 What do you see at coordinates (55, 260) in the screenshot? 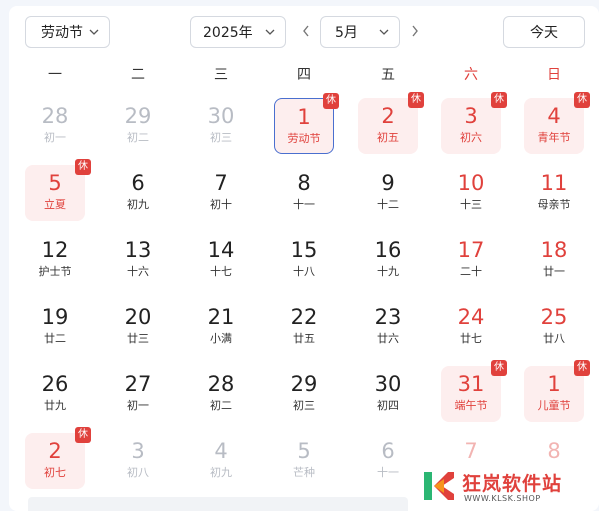
I see `day-cell: 12 护士节` at bounding box center [55, 260].